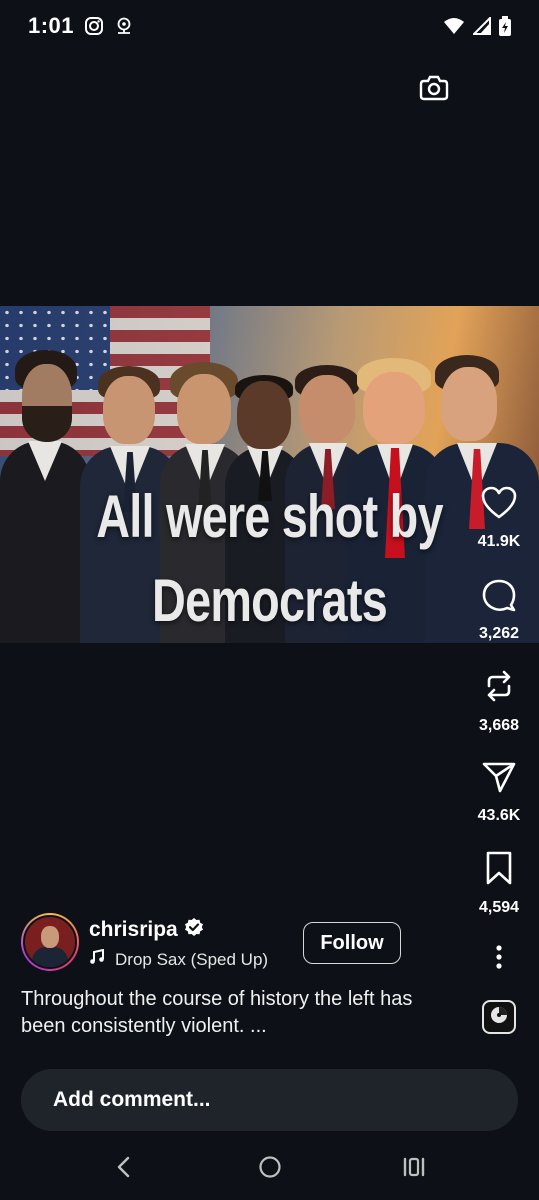  I want to click on audio-disc-icon, so click(499, 1017).